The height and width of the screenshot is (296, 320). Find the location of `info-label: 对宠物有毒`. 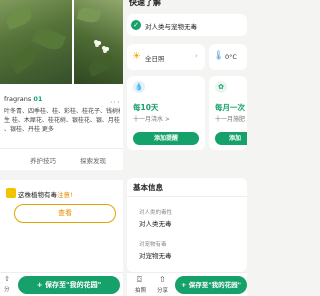

info-label: 对宠物有毒 is located at coordinates (153, 245).